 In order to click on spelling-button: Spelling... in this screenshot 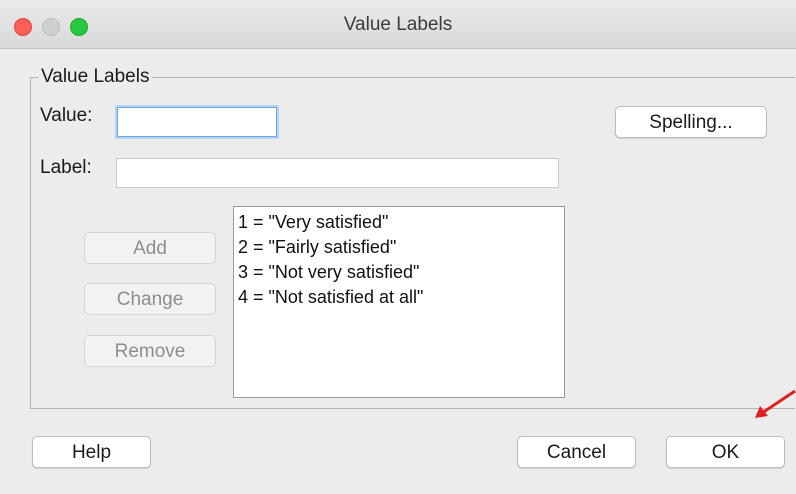, I will do `click(691, 122)`.